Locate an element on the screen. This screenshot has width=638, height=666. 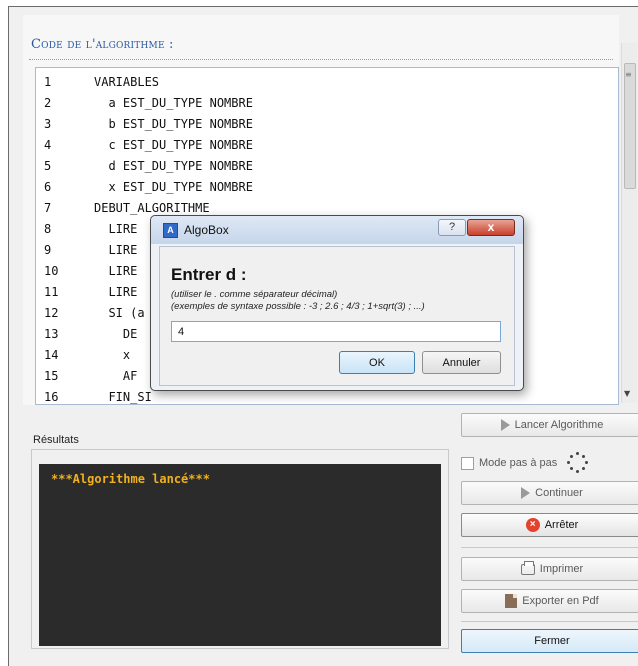
code-heading: Code de l'algorithme : is located at coordinates (102, 44).